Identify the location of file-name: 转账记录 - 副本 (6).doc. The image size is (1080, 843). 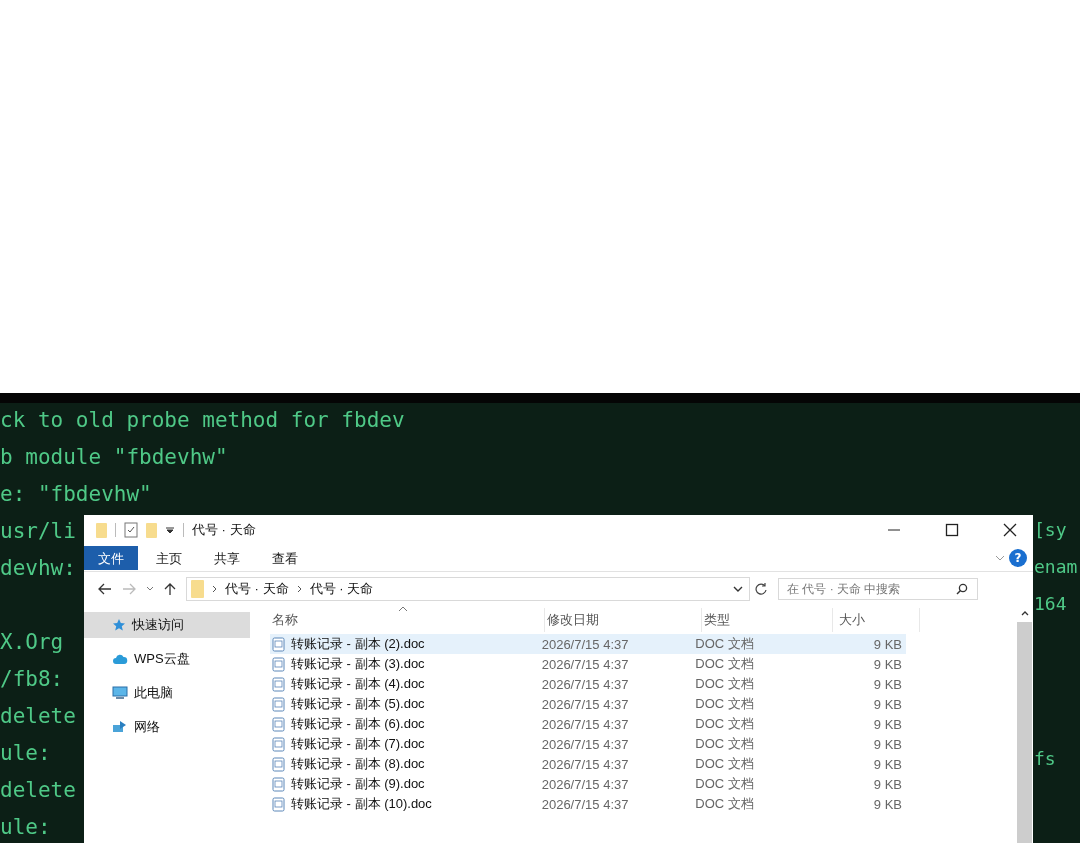
(358, 724).